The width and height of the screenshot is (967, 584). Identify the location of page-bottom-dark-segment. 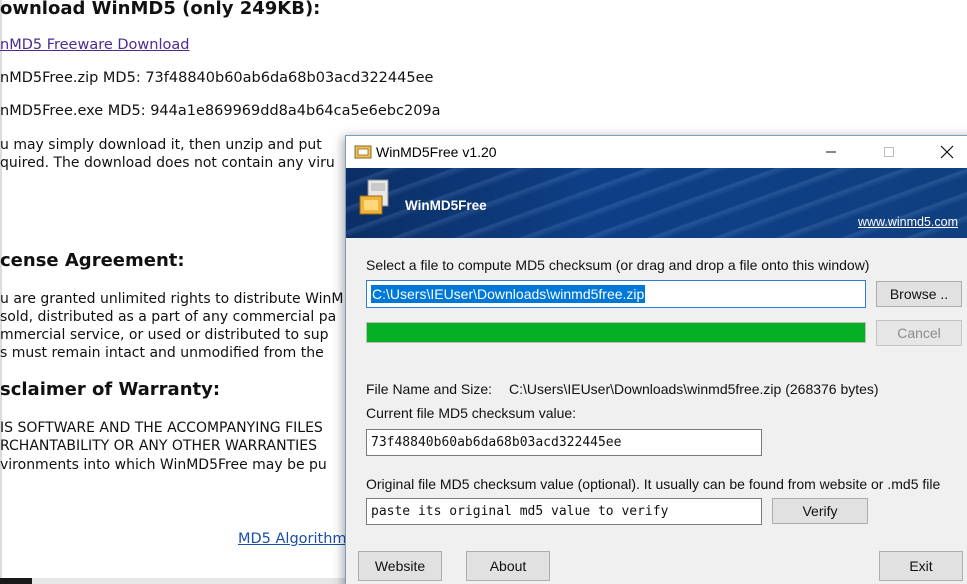
(16, 581).